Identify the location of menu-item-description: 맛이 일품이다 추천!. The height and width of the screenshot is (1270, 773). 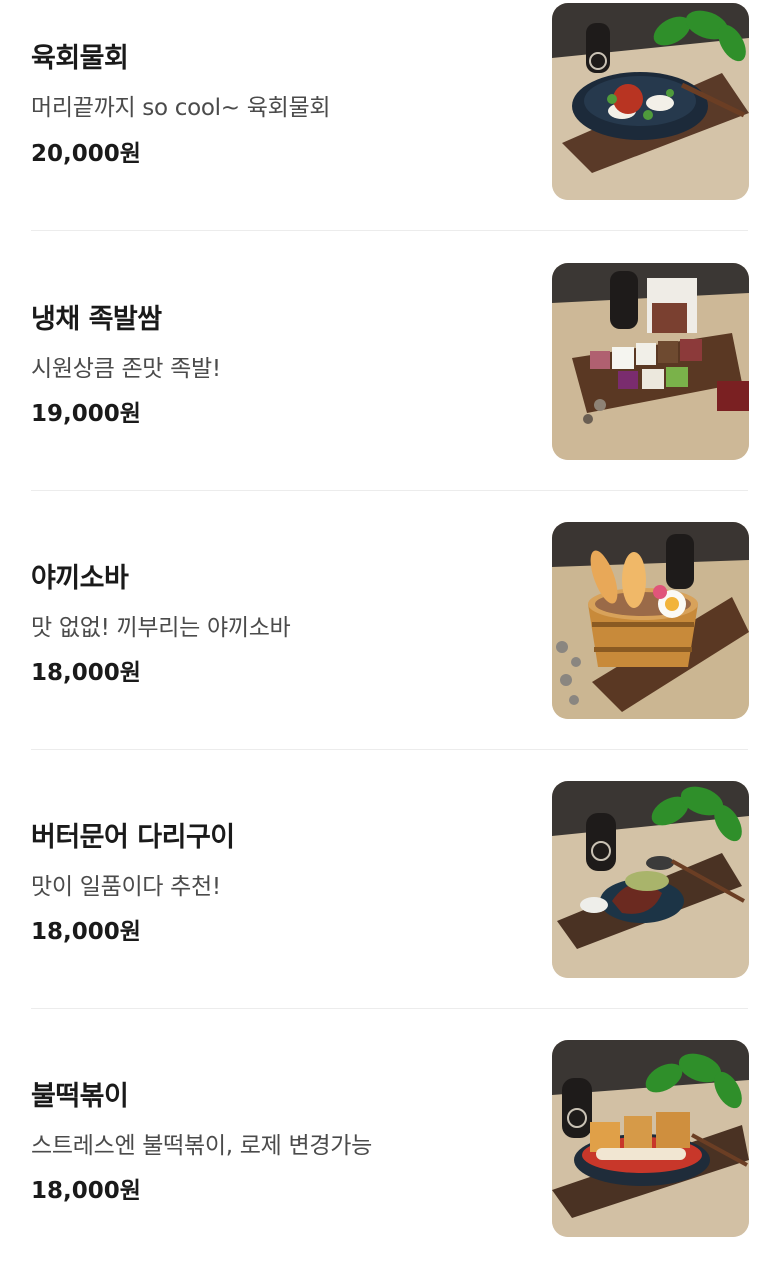
(126, 887).